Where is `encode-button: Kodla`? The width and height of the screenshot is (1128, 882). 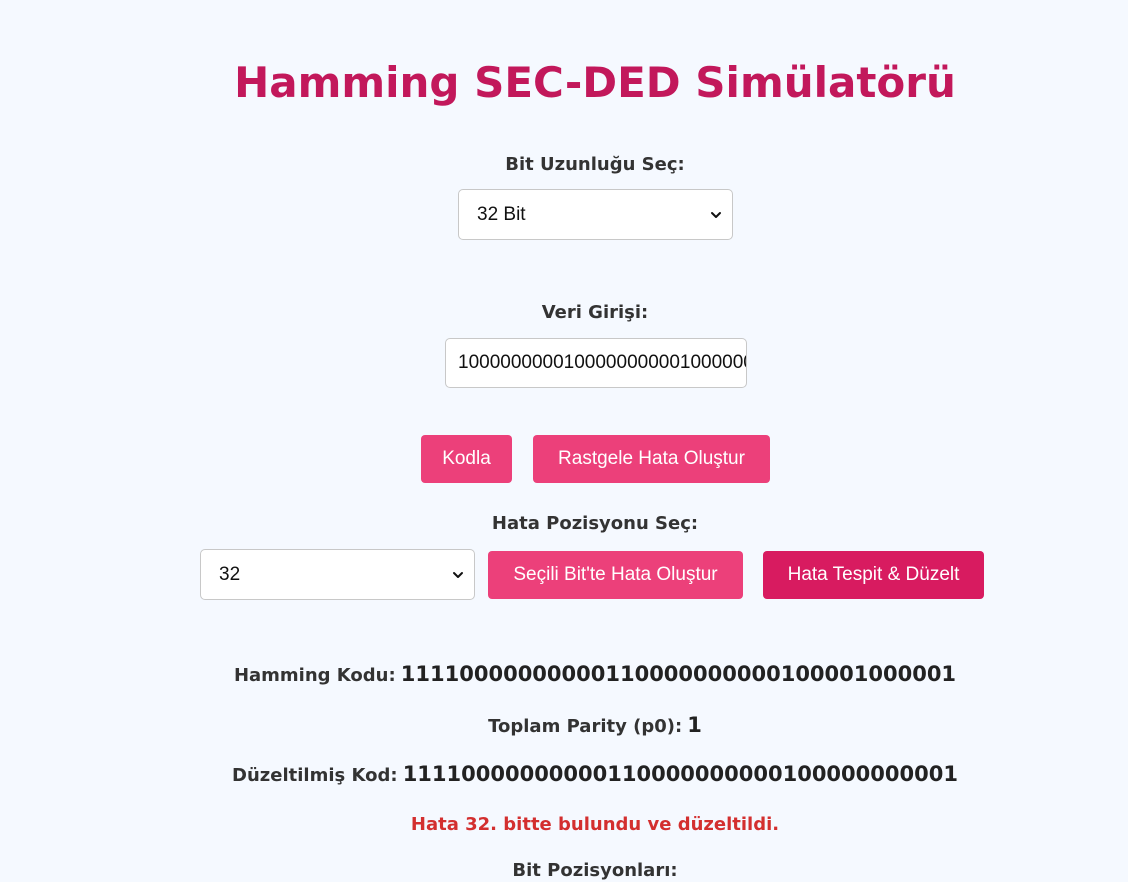
encode-button: Kodla is located at coordinates (466, 459).